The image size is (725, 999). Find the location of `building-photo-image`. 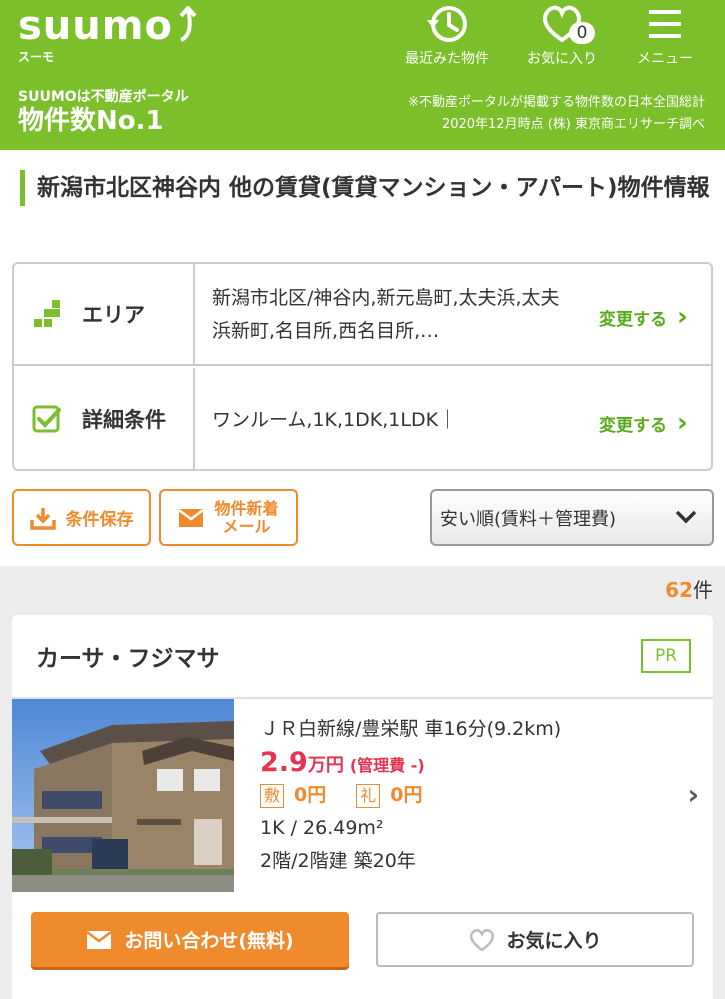

building-photo-image is located at coordinates (123, 795).